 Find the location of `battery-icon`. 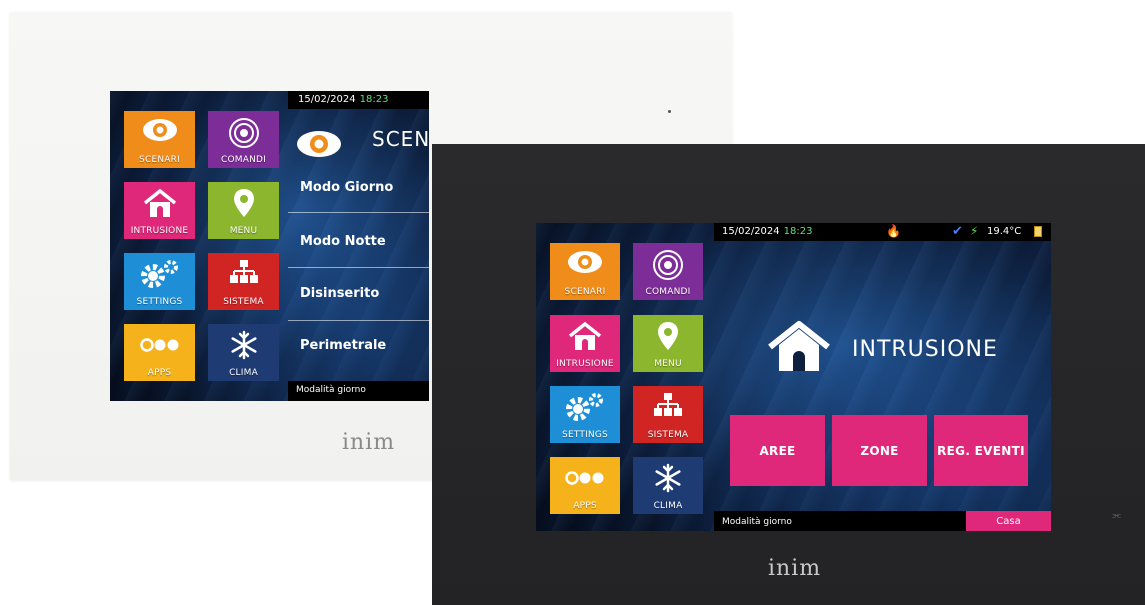

battery-icon is located at coordinates (1038, 231).